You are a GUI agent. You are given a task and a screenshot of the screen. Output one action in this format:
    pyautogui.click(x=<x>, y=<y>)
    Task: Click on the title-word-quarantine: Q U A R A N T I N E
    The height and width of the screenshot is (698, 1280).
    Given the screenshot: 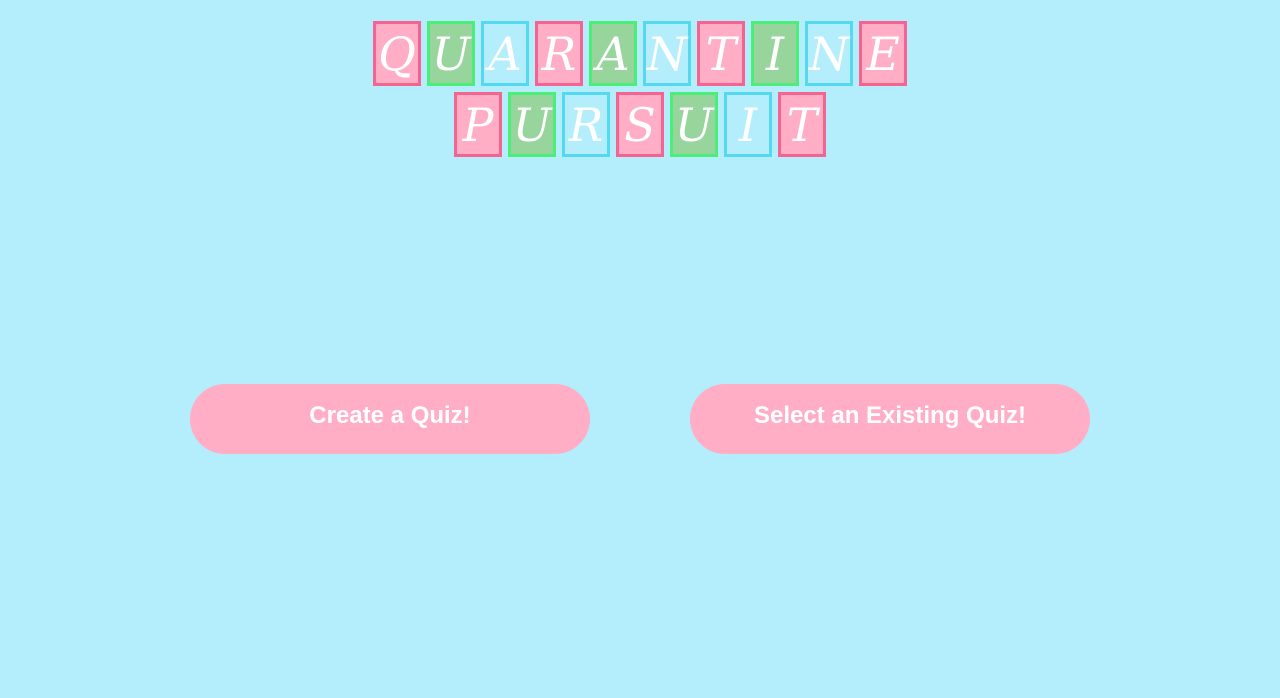 What is the action you would take?
    pyautogui.click(x=640, y=53)
    